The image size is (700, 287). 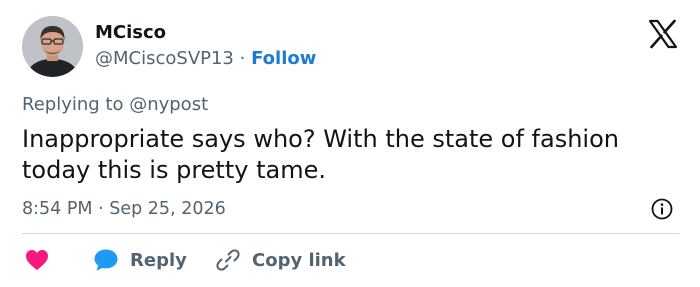 I want to click on reply-button: Reply, so click(x=140, y=260).